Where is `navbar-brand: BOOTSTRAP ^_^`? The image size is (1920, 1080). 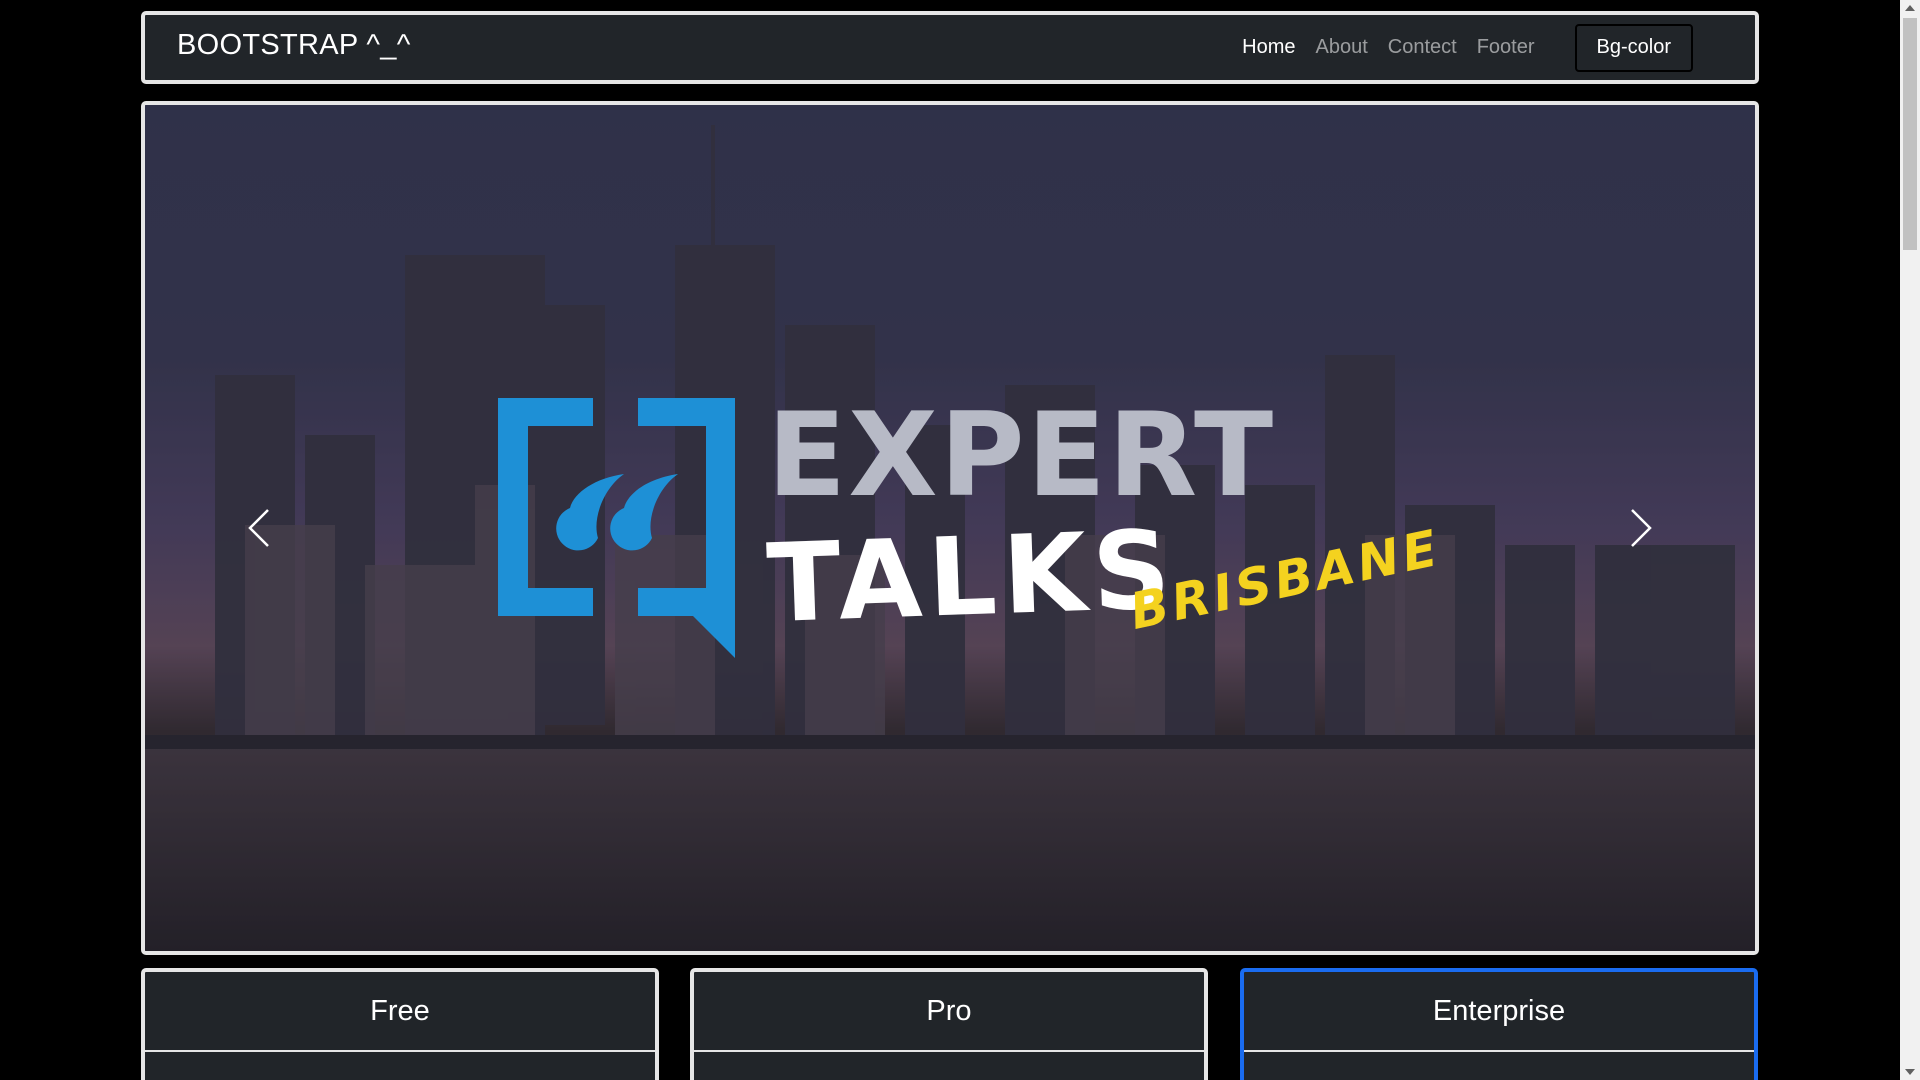
navbar-brand: BOOTSTRAP ^_^ is located at coordinates (294, 45).